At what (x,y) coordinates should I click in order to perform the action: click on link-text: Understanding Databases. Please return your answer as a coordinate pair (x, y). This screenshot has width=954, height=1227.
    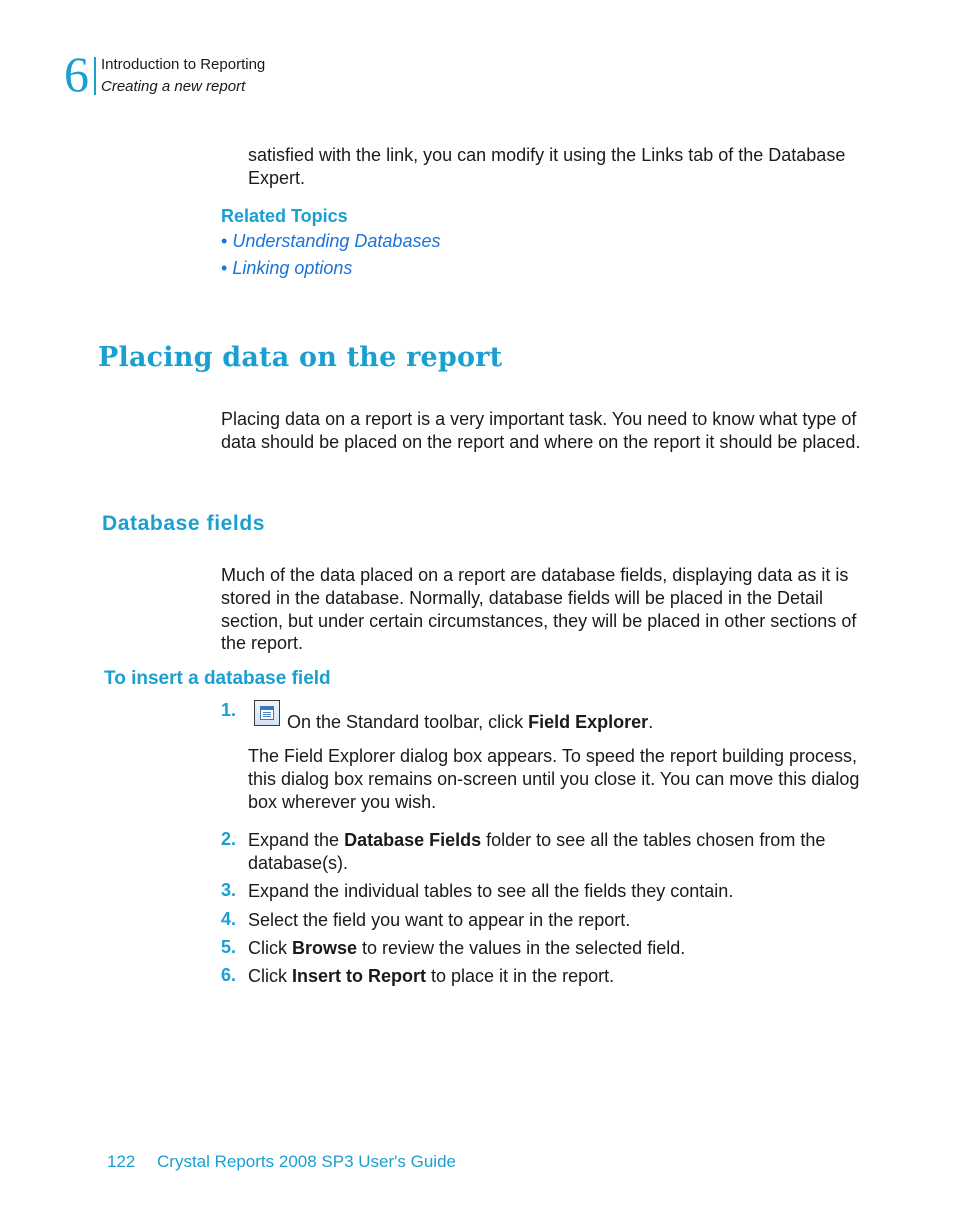
    Looking at the image, I should click on (336, 241).